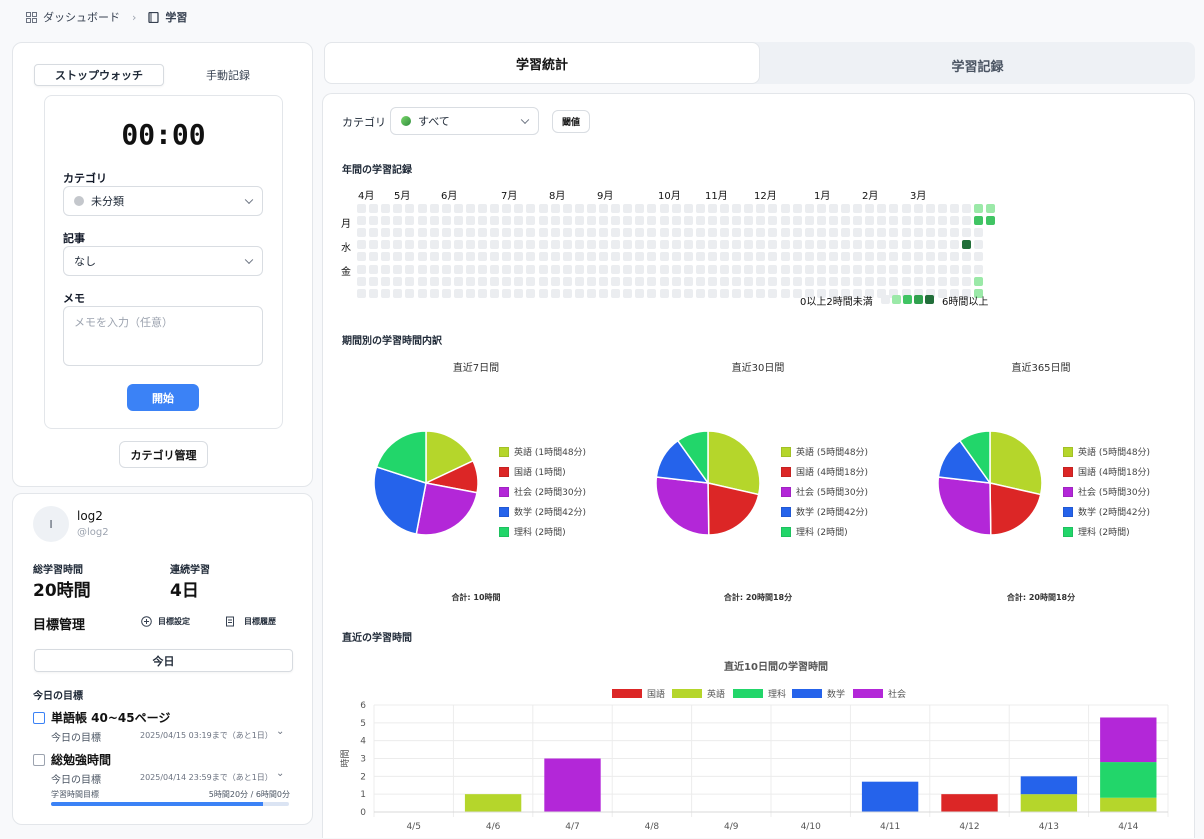 The width and height of the screenshot is (1204, 839). I want to click on threshold-button: 閾値, so click(571, 121).